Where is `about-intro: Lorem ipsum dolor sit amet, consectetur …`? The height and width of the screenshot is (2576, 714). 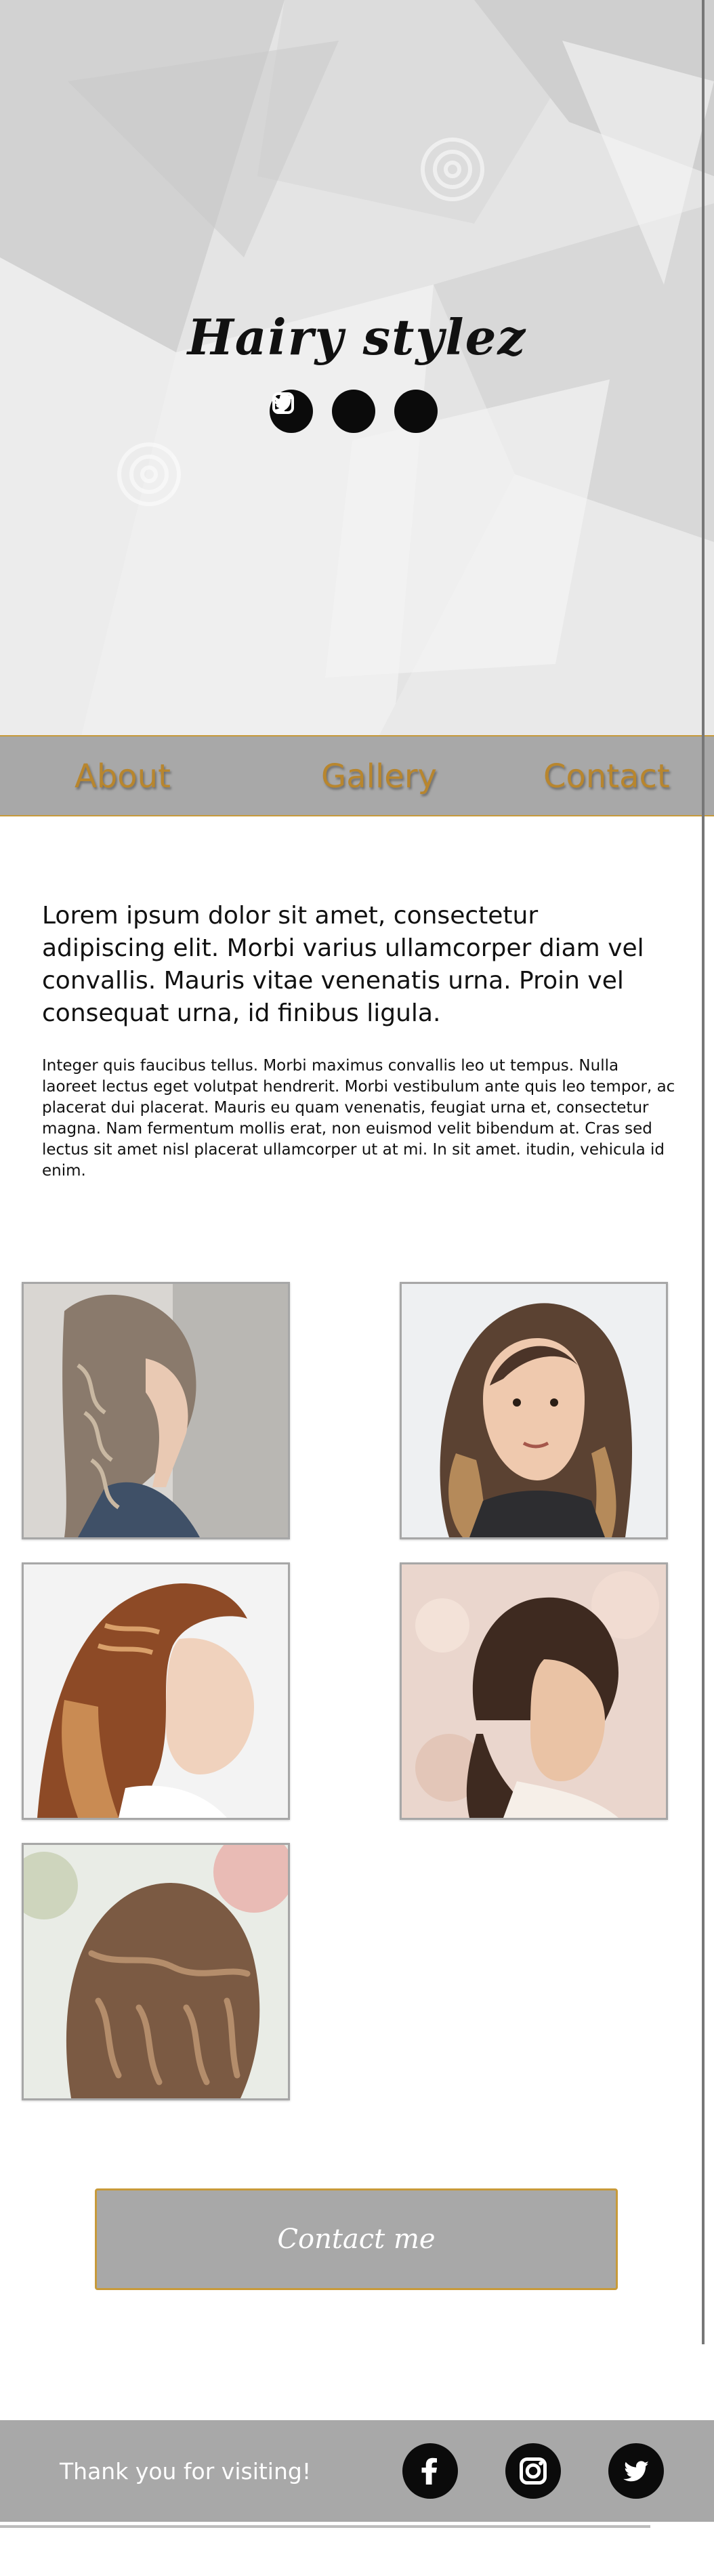 about-intro: Lorem ipsum dolor sit amet, consectetur … is located at coordinates (343, 964).